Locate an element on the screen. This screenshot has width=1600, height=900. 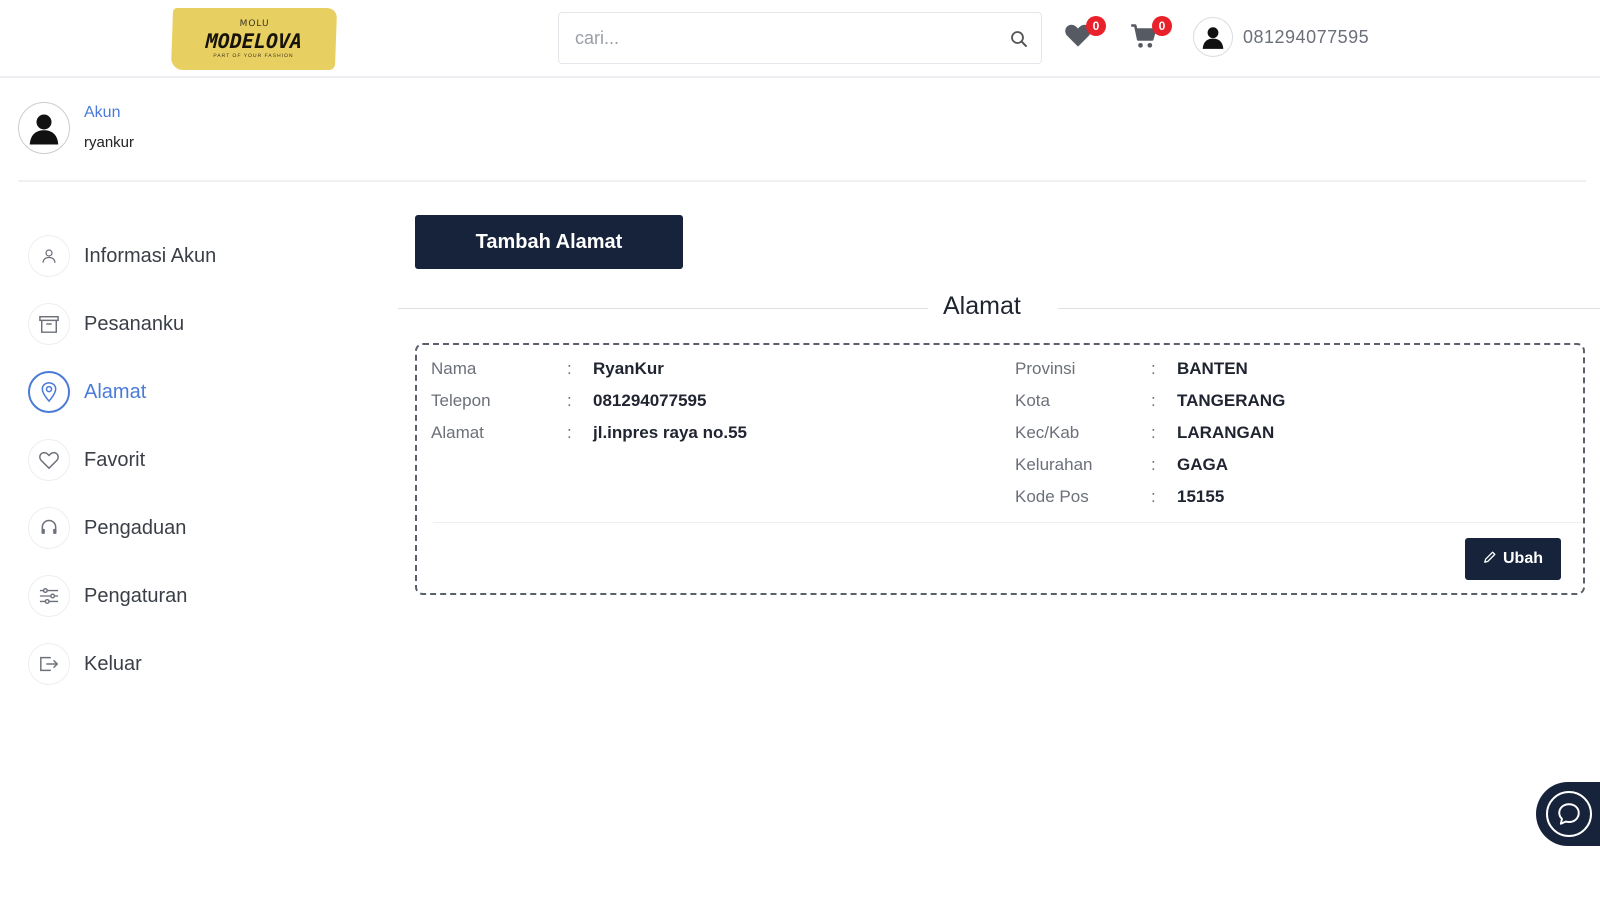
field-value: jl.inpres raya no.55 is located at coordinates (670, 432).